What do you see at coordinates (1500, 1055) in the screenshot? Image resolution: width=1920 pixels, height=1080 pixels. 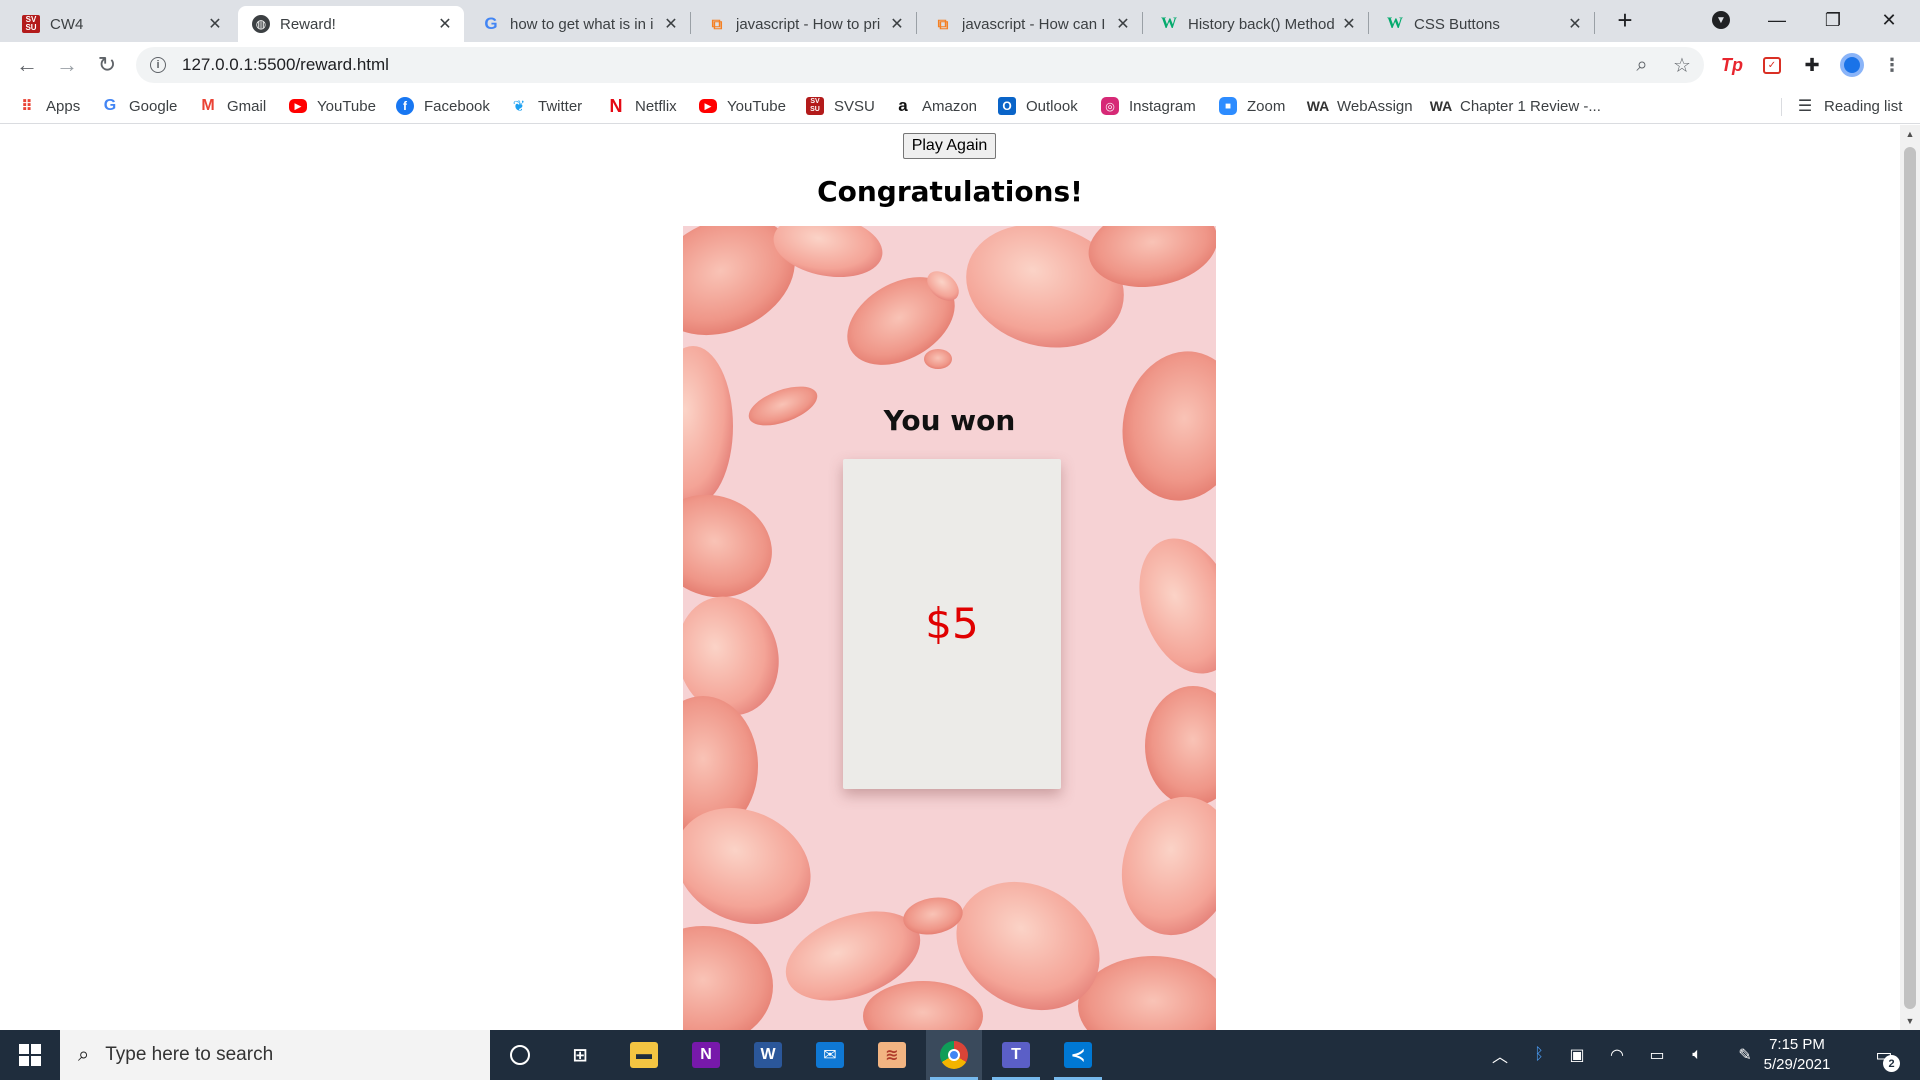 I see `show-hidden-icons-button: ︿` at bounding box center [1500, 1055].